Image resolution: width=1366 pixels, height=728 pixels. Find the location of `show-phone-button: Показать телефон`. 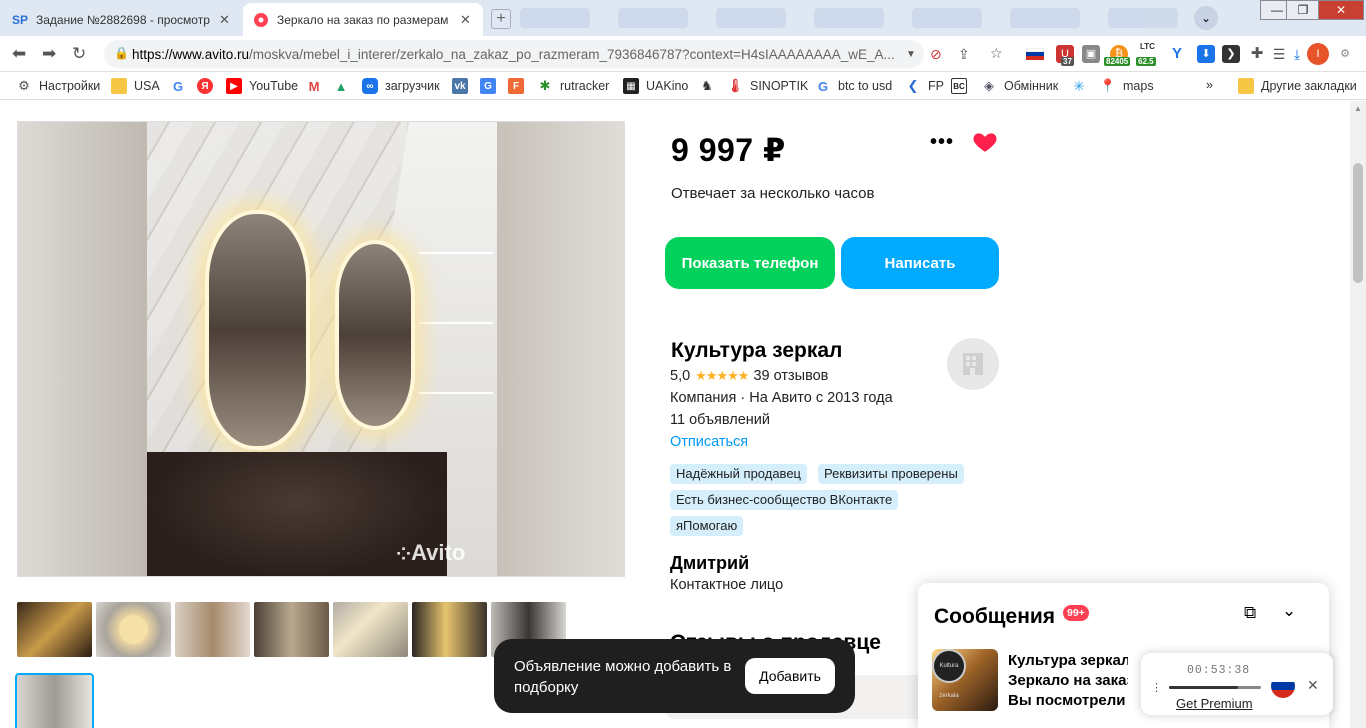

show-phone-button: Показать телефон is located at coordinates (750, 263).